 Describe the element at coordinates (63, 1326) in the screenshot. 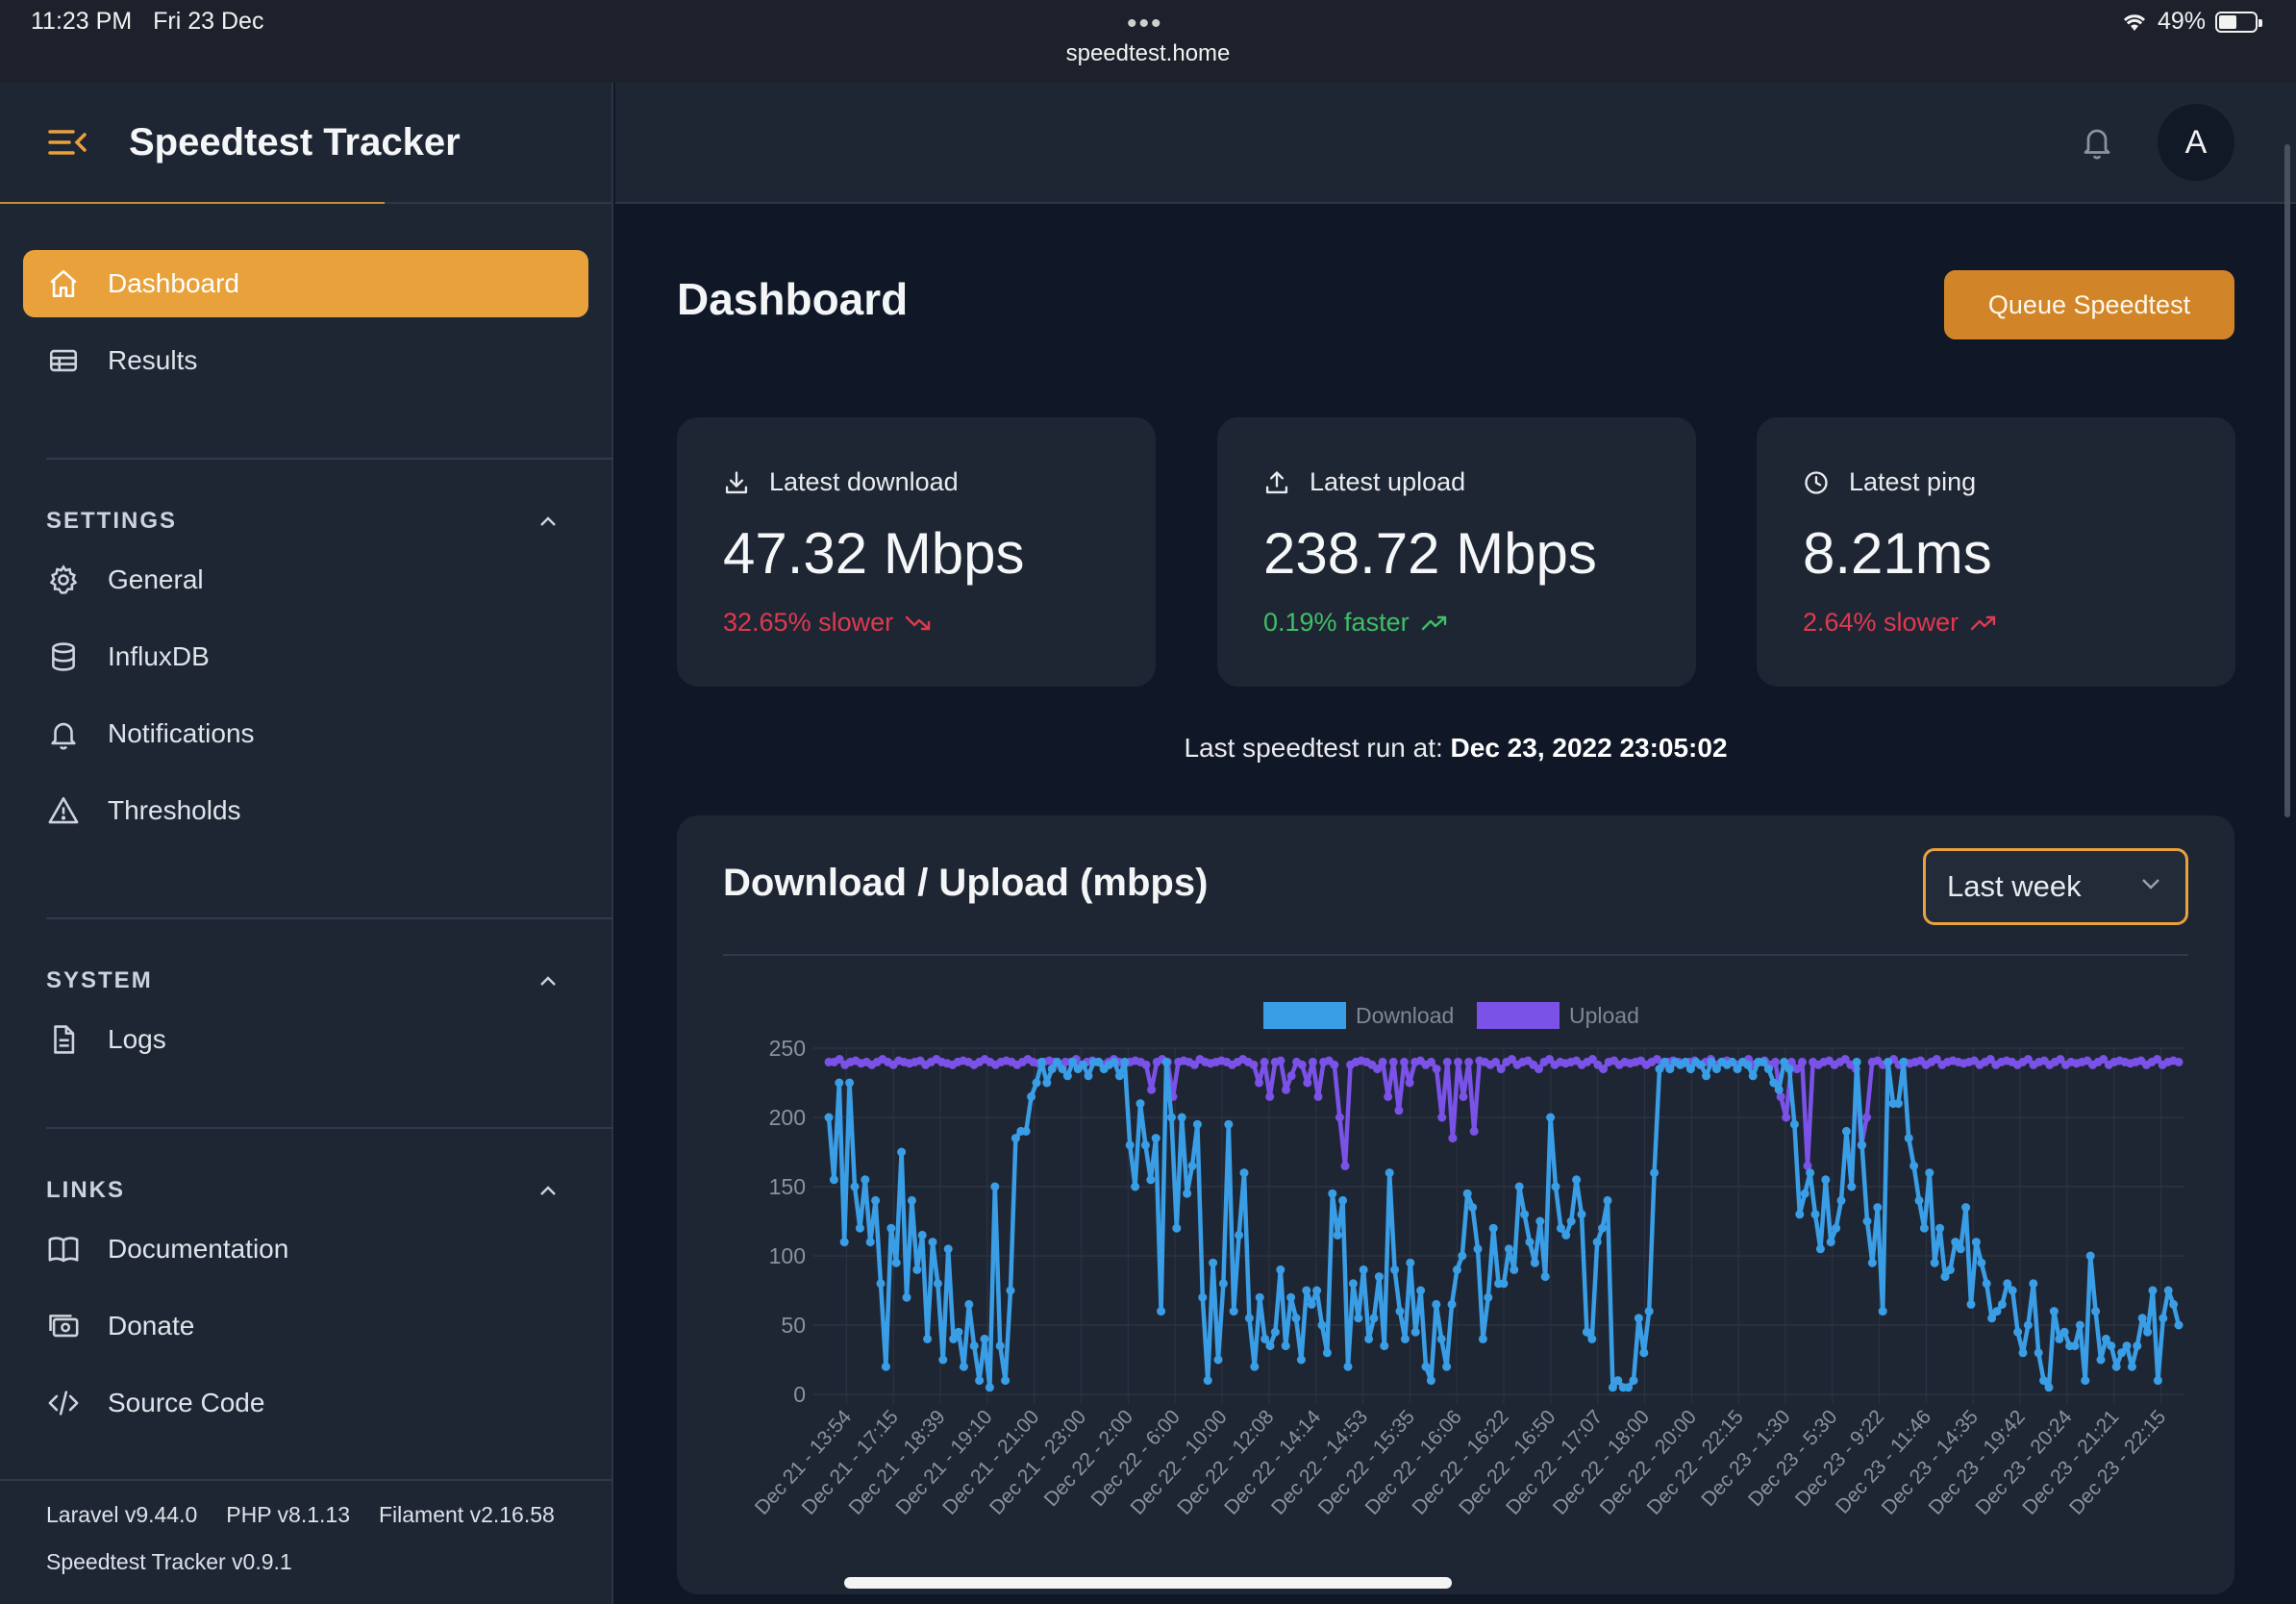

I see `cash-icon` at that location.